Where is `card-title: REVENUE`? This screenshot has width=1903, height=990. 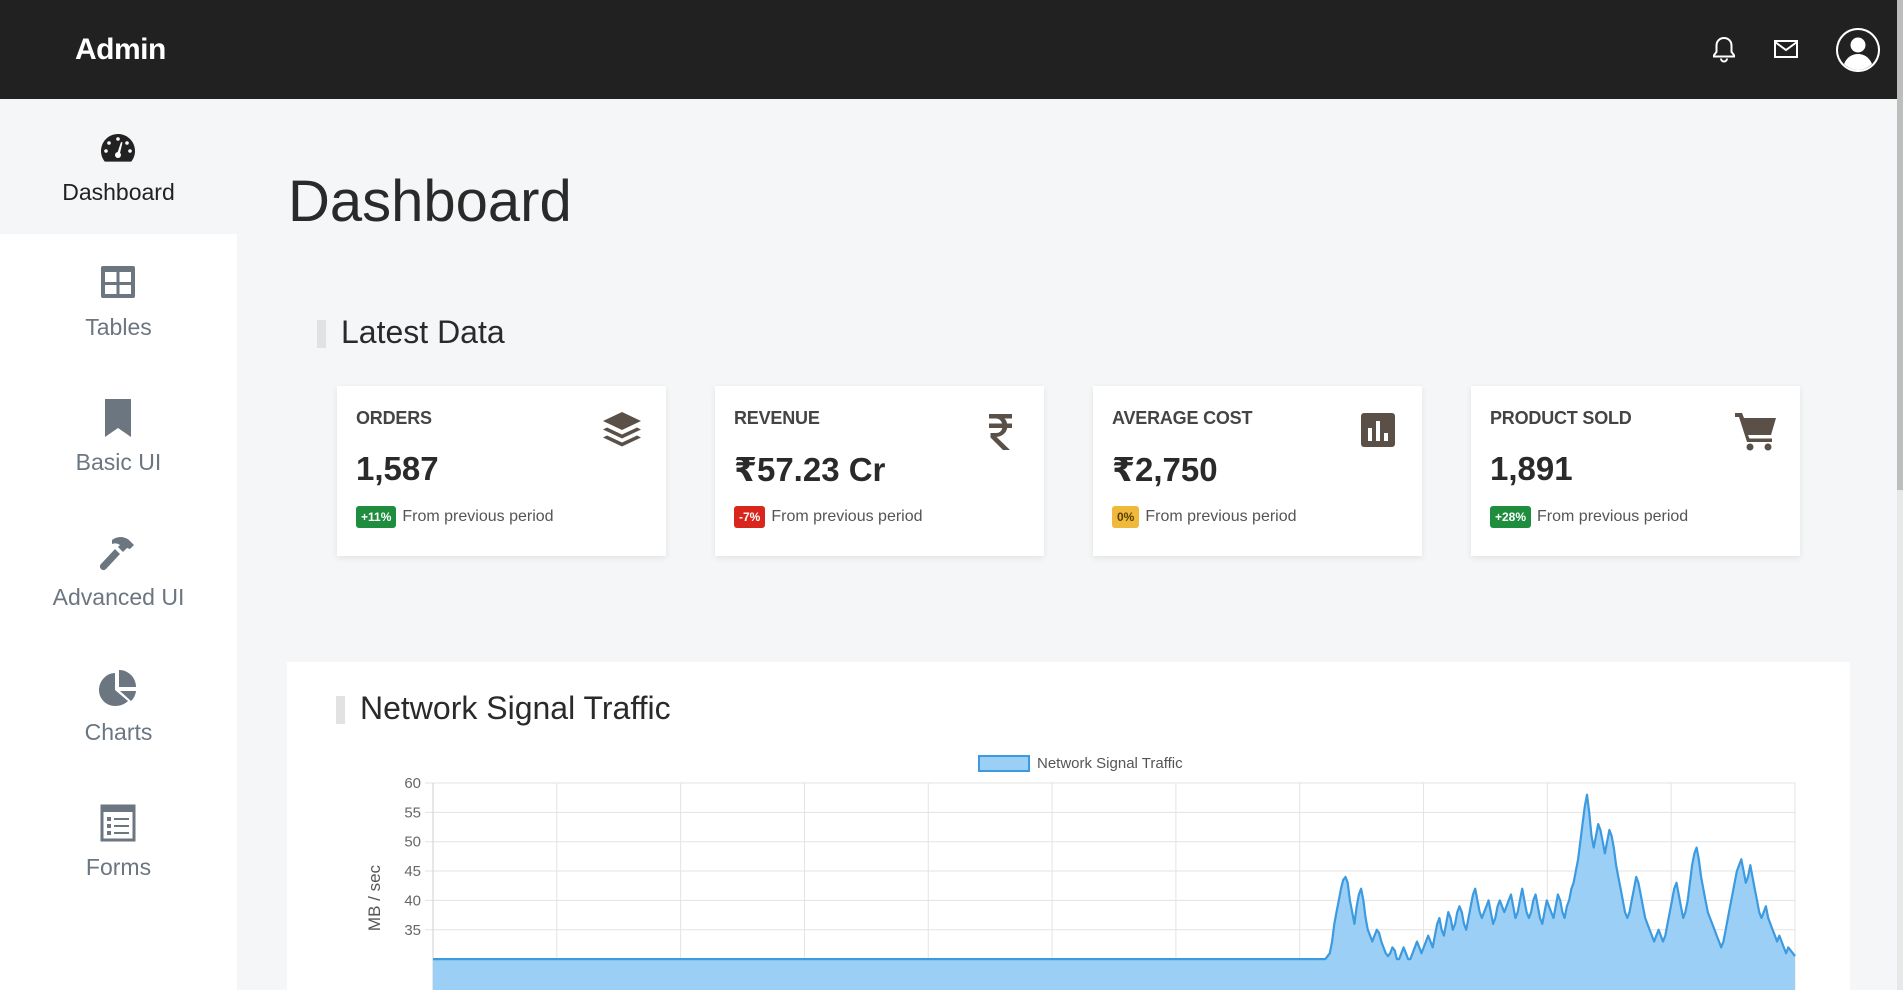
card-title: REVENUE is located at coordinates (777, 418).